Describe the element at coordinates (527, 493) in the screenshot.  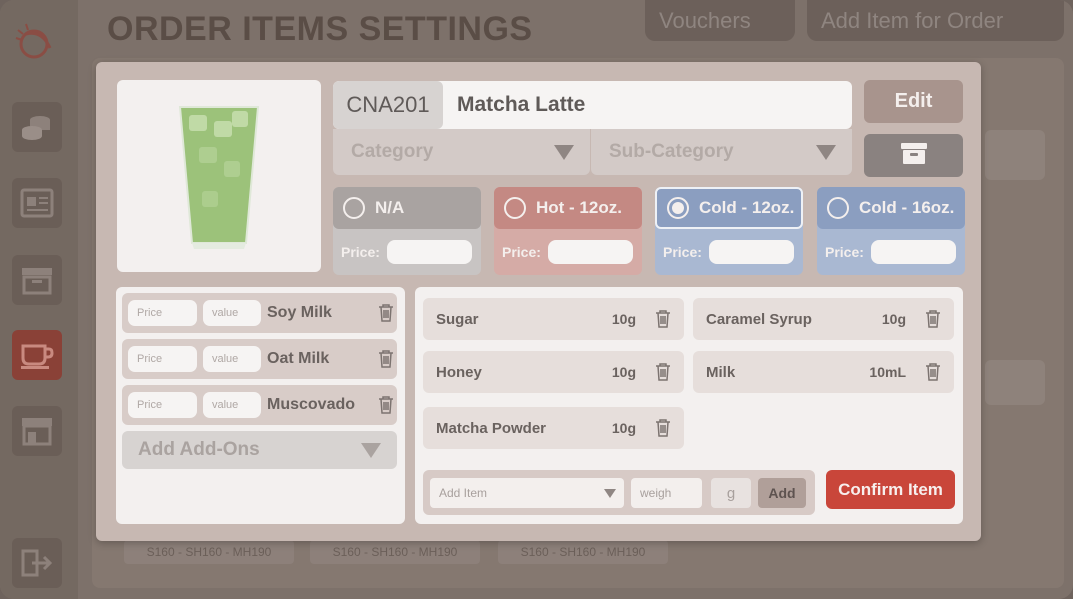
I see `add-item-select: Add Item` at that location.